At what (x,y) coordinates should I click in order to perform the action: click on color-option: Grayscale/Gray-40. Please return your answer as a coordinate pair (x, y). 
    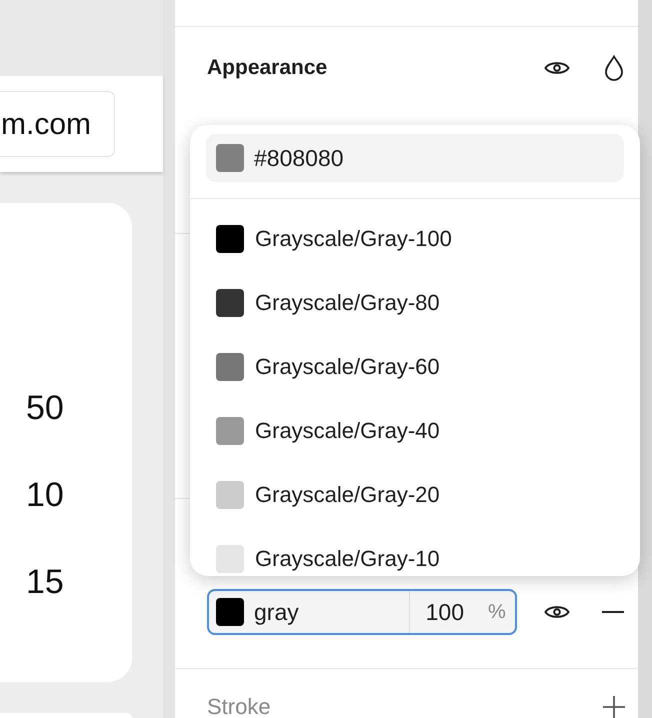
    Looking at the image, I should click on (416, 431).